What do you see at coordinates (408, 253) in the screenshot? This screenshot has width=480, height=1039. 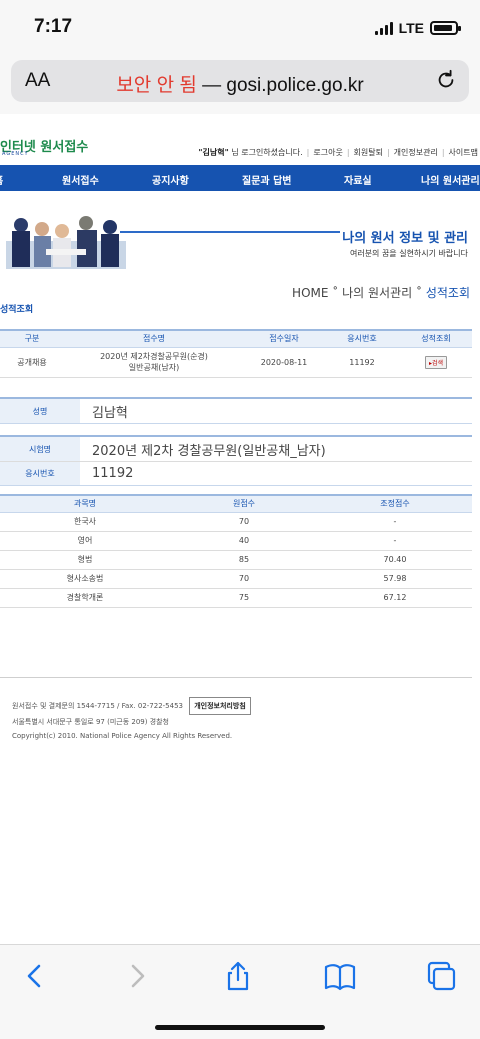 I see `banner-subtitle: 여러분의 꿈을 실현하시기 바랍니다` at bounding box center [408, 253].